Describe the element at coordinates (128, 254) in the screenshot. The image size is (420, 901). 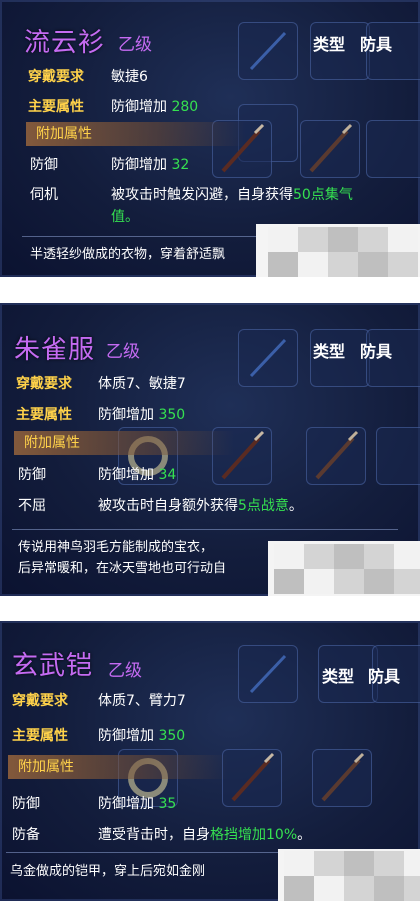
I see `item-description: 半透轻纱做成的衣物，穿着舒适飘` at that location.